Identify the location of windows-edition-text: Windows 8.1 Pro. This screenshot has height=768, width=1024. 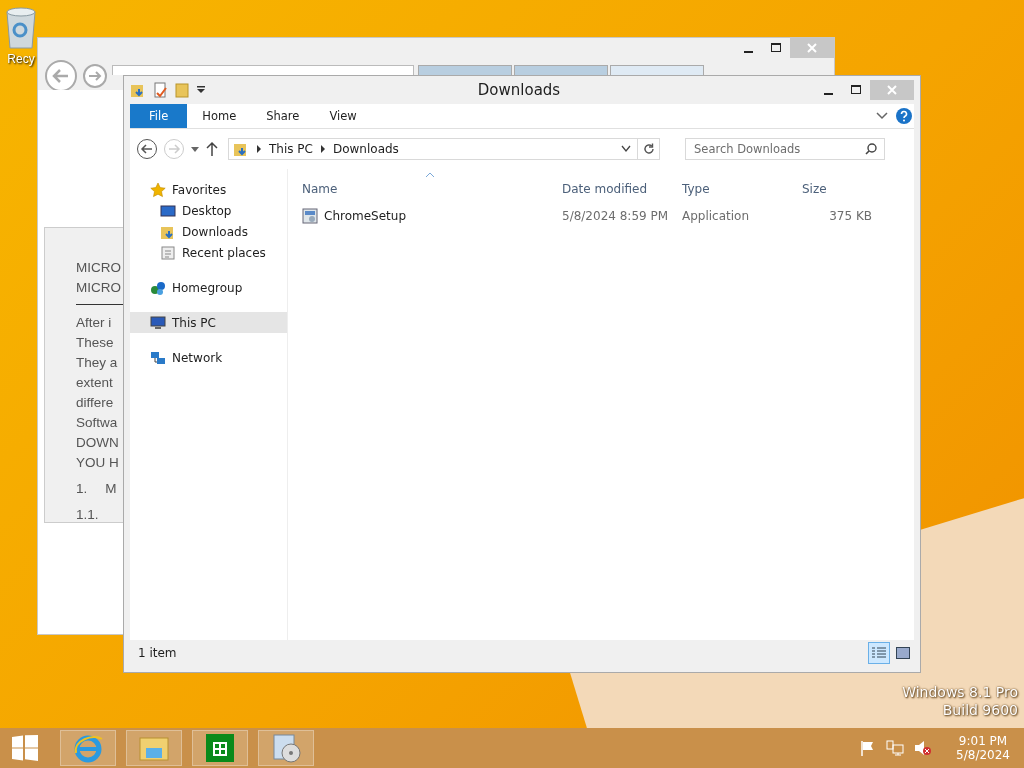
(960, 692).